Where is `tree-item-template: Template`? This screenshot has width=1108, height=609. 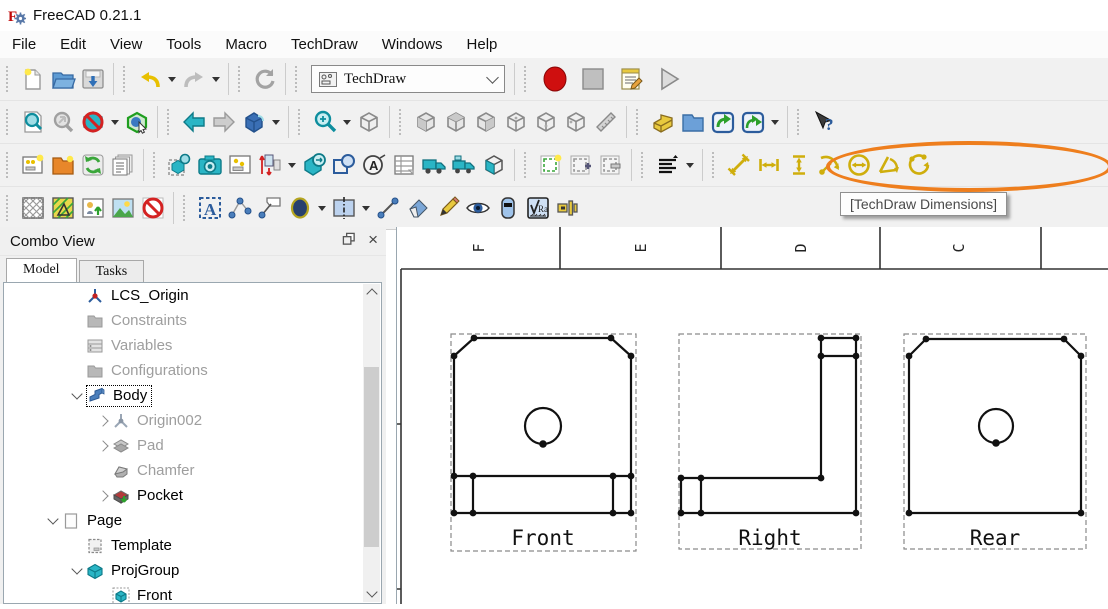
tree-item-template: Template is located at coordinates (192, 545).